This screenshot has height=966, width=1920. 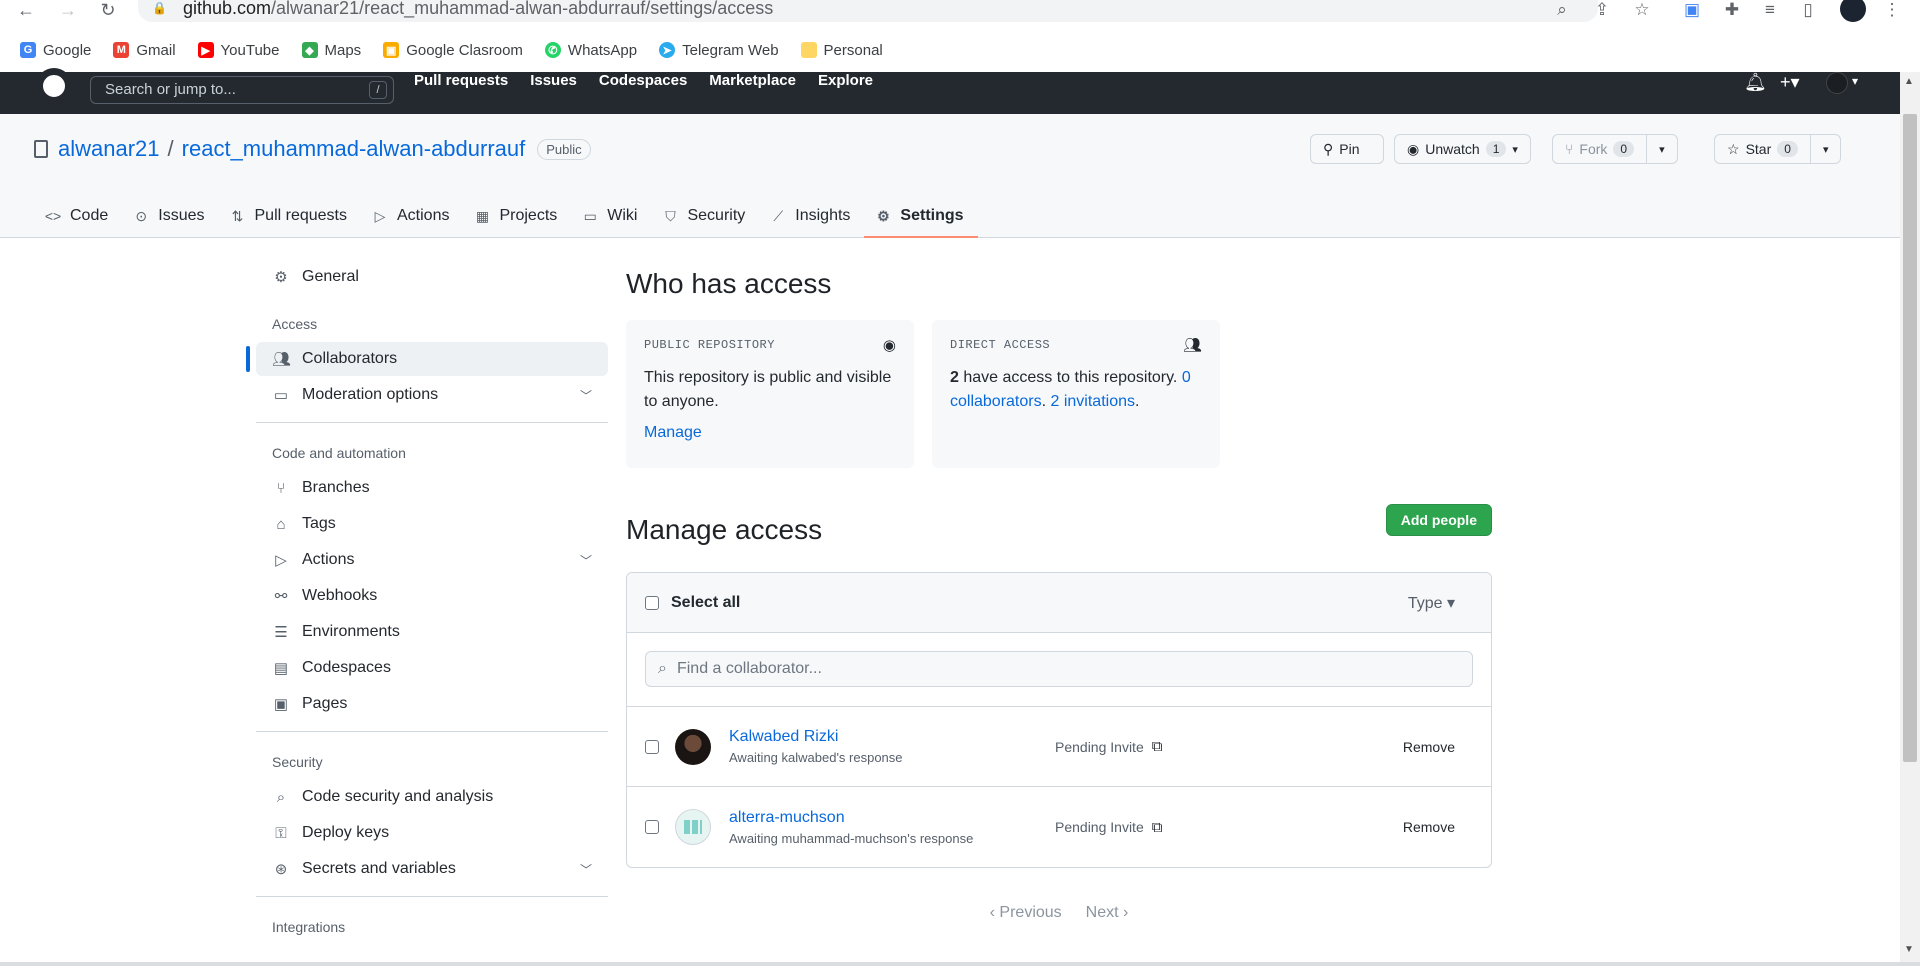 I want to click on type-filter-dropdown: Type ▾, so click(x=1431, y=603).